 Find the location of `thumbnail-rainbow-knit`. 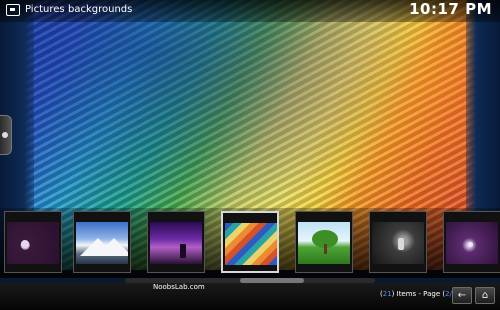

thumbnail-rainbow-knit is located at coordinates (250, 242).